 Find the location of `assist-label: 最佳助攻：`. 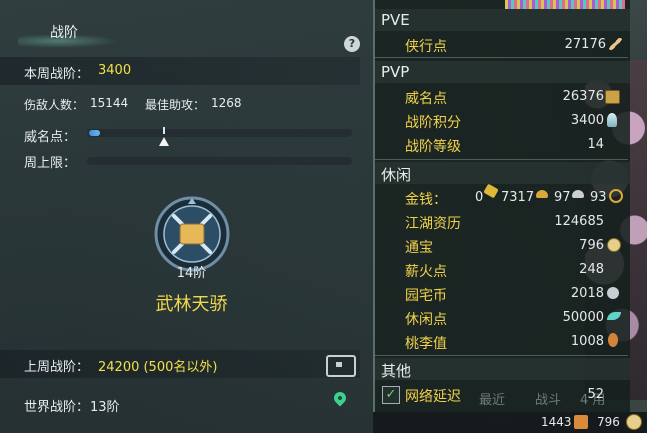

assist-label: 最佳助攻： is located at coordinates (175, 105).